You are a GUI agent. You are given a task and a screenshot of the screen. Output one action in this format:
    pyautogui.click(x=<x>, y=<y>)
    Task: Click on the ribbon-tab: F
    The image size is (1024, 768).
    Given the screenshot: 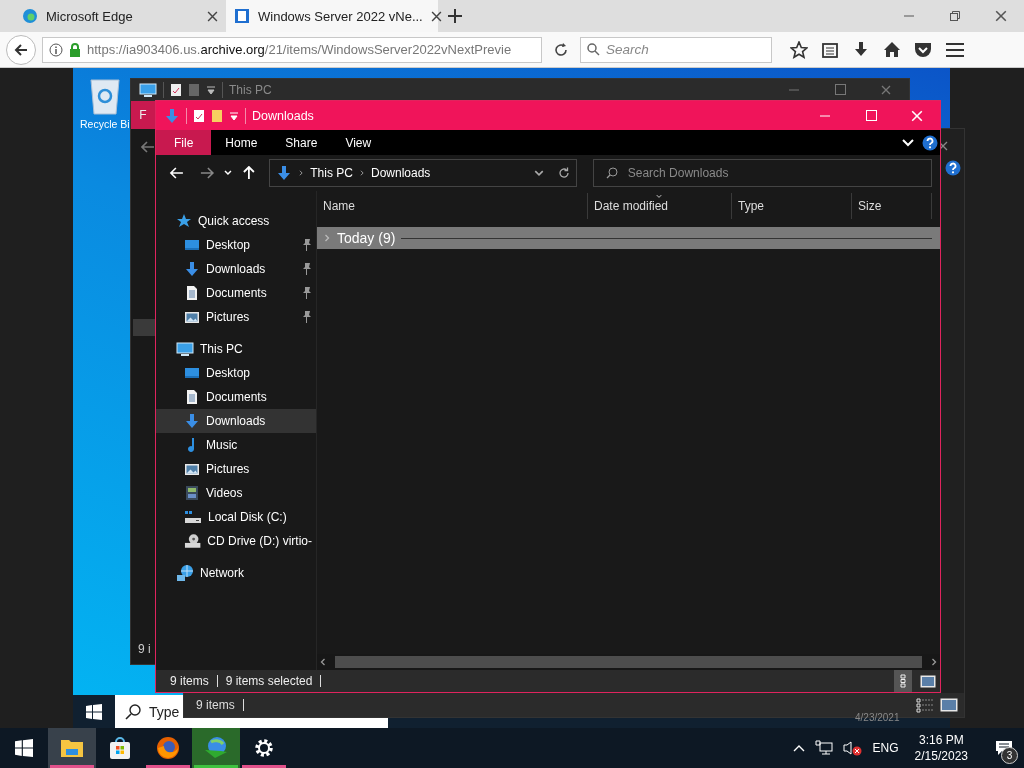 What is the action you would take?
    pyautogui.click(x=143, y=115)
    